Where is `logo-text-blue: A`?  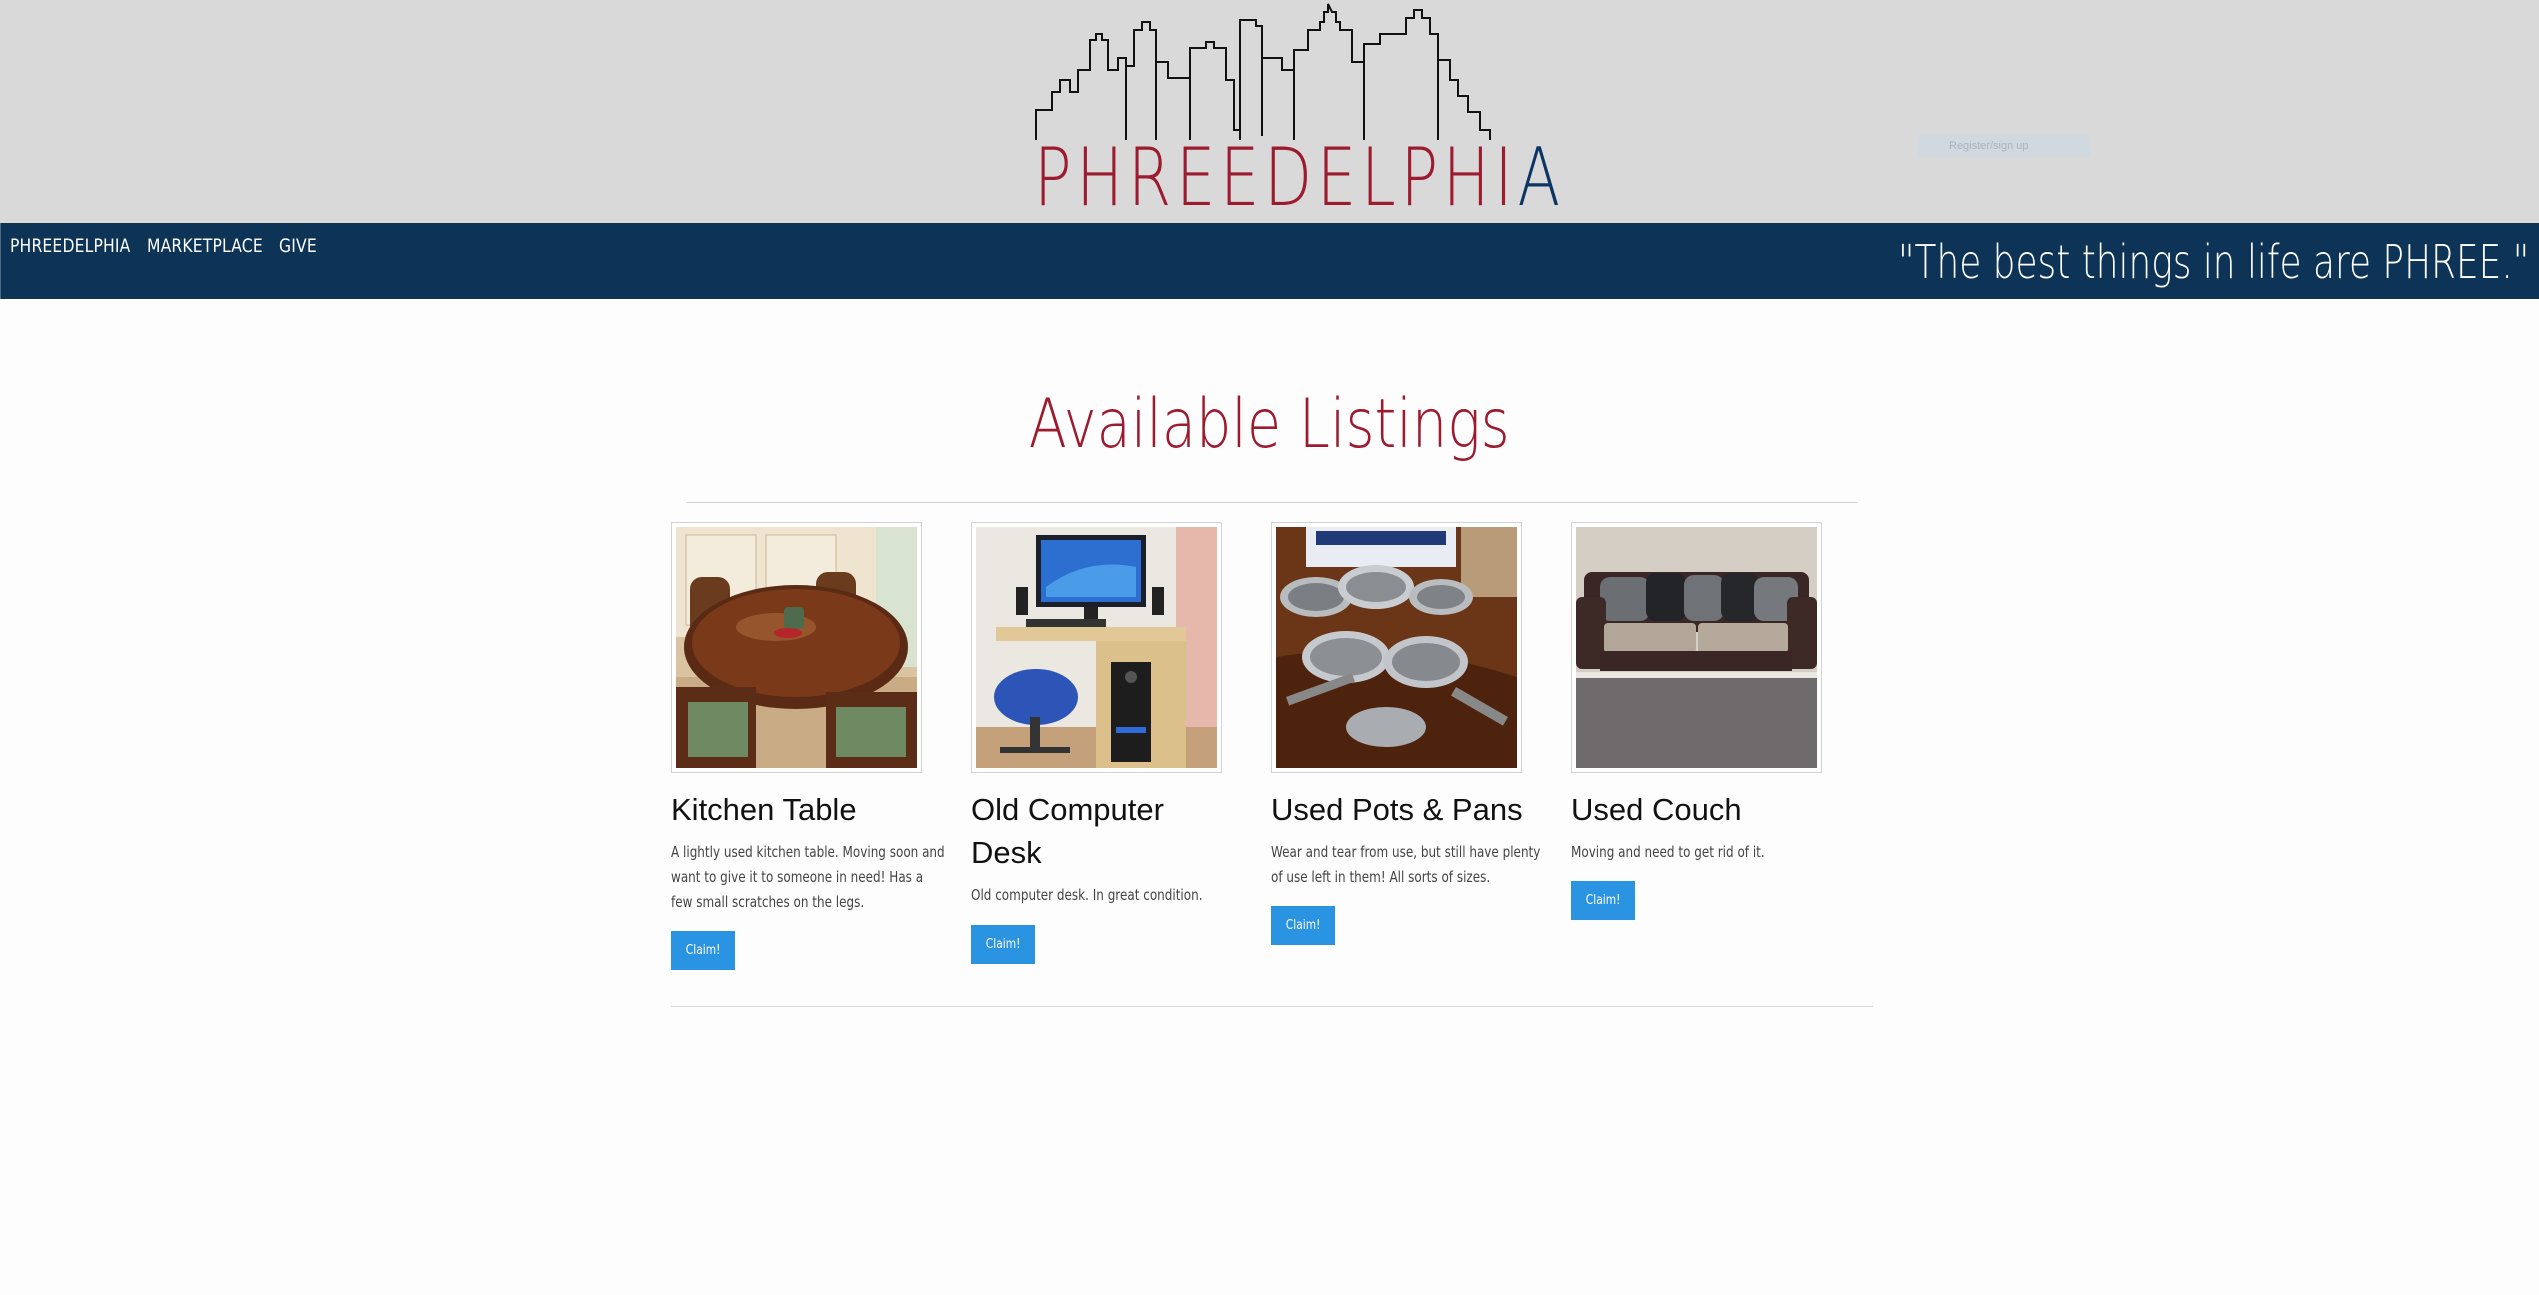
logo-text-blue: A is located at coordinates (1541, 177).